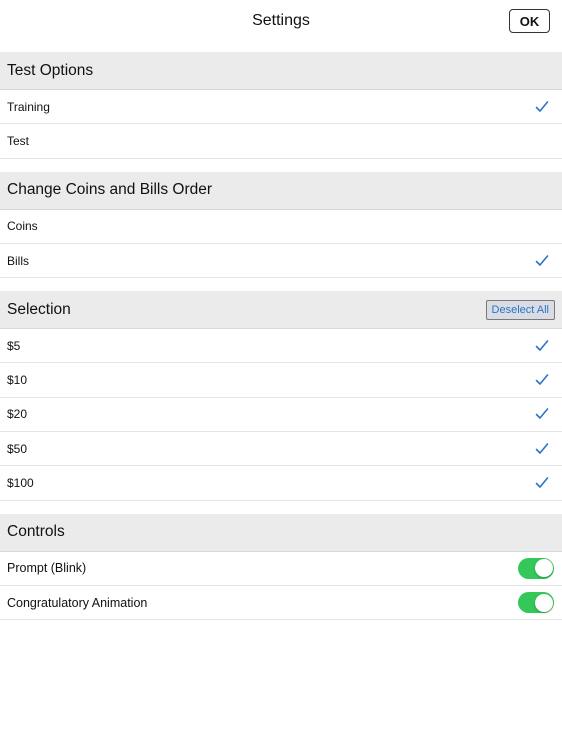 Image resolution: width=562 pixels, height=750 pixels. Describe the element at coordinates (50, 70) in the screenshot. I see `section-title: Test Options` at that location.